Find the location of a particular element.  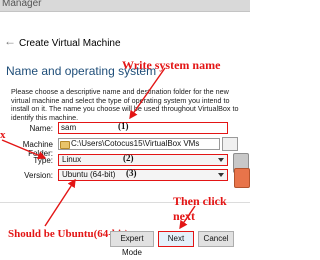

type-select-value: Linux is located at coordinates (72, 159).